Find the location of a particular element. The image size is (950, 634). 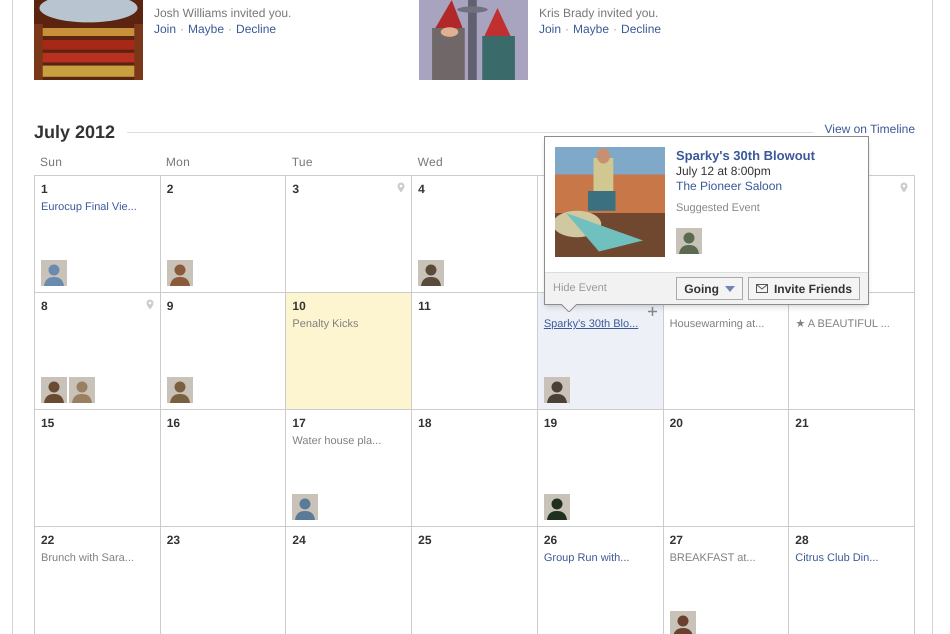

day-number: 23 is located at coordinates (174, 539).